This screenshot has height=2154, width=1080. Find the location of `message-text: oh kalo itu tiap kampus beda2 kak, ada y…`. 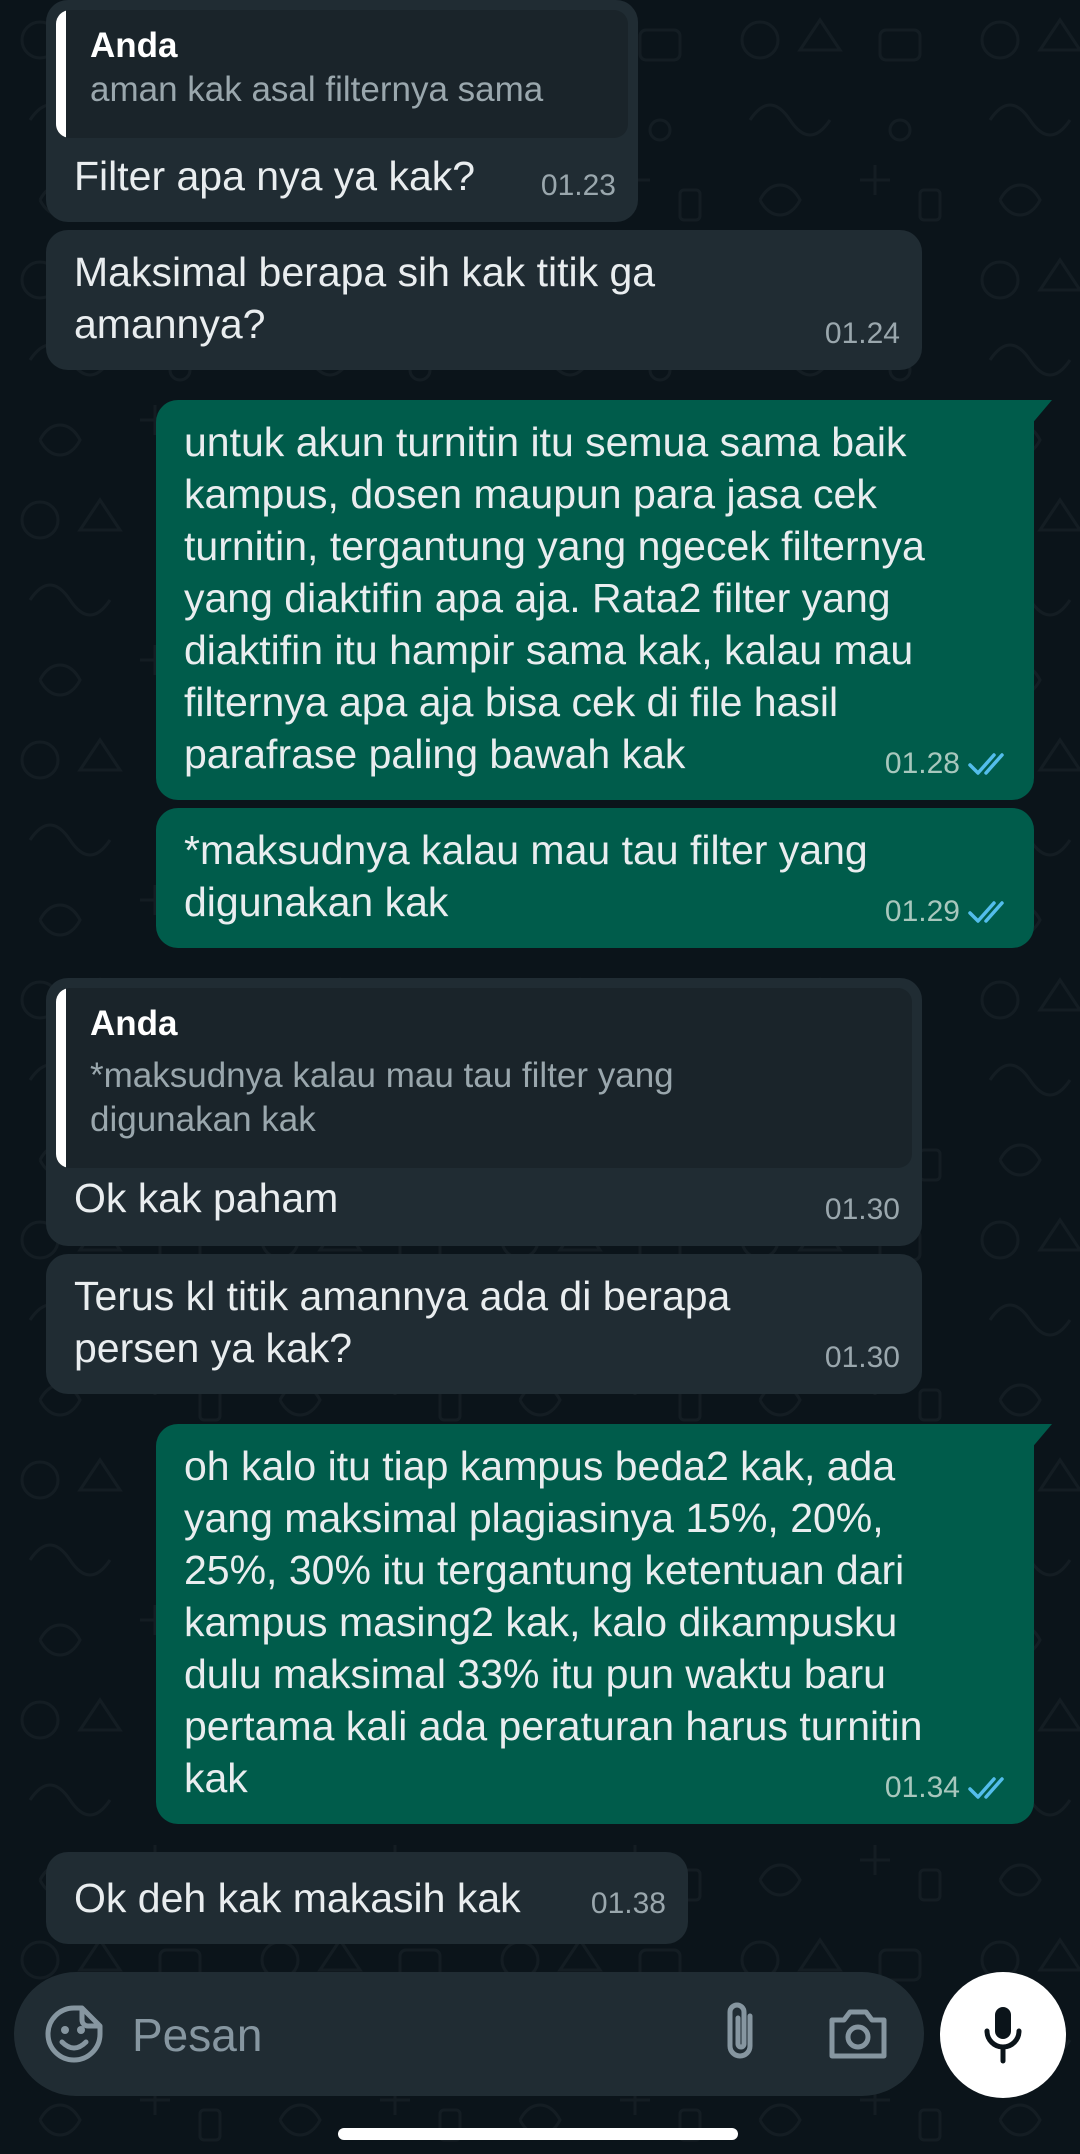

message-text: oh kalo itu tiap kampus beda2 kak, ada y… is located at coordinates (553, 1622).